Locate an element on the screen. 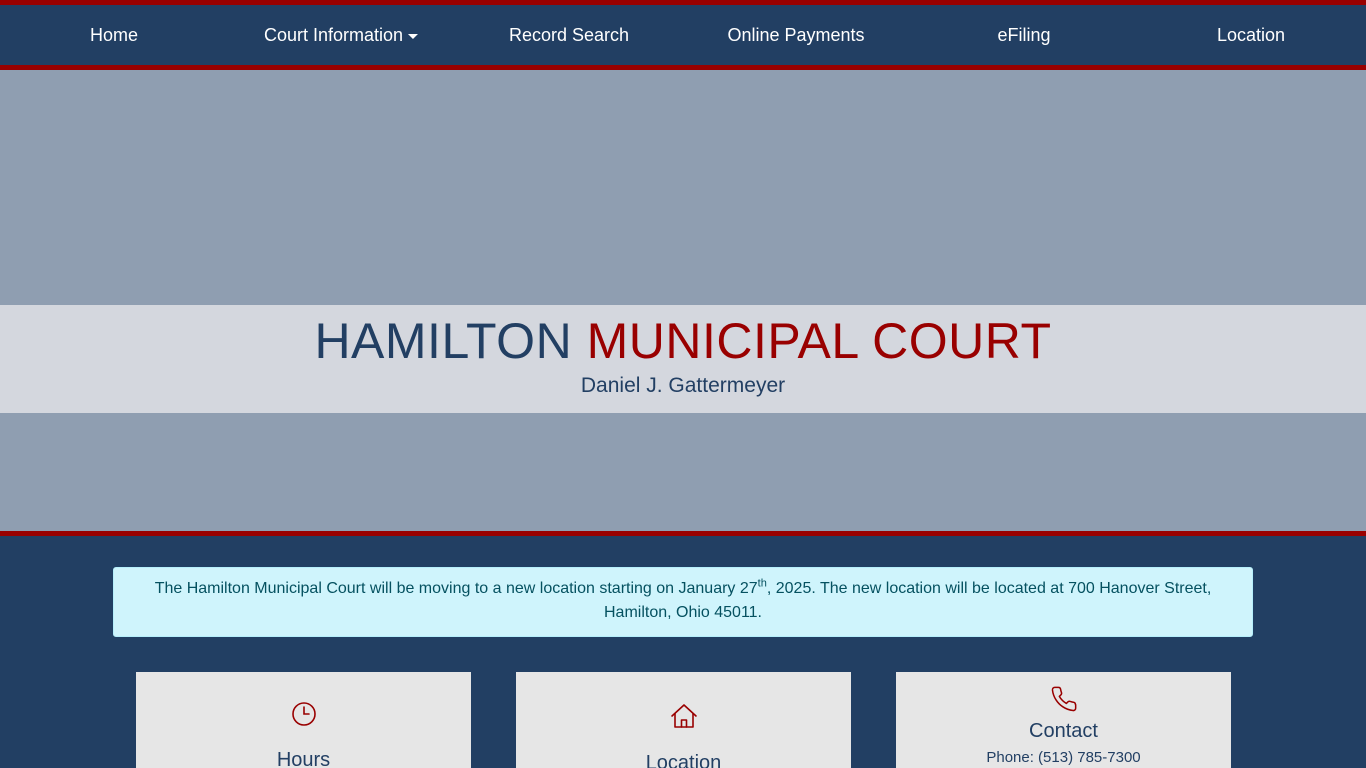  page-title: HAMILTON MUNICIPAL COURT is located at coordinates (683, 341).